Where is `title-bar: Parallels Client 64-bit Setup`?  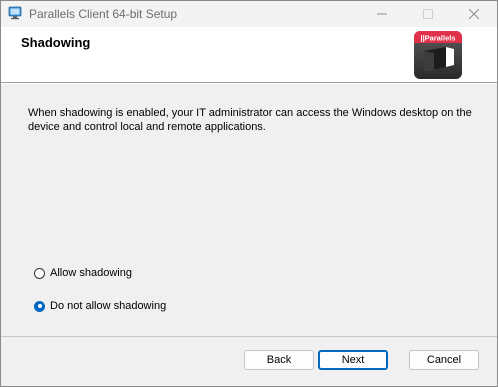 title-bar: Parallels Client 64-bit Setup is located at coordinates (249, 14).